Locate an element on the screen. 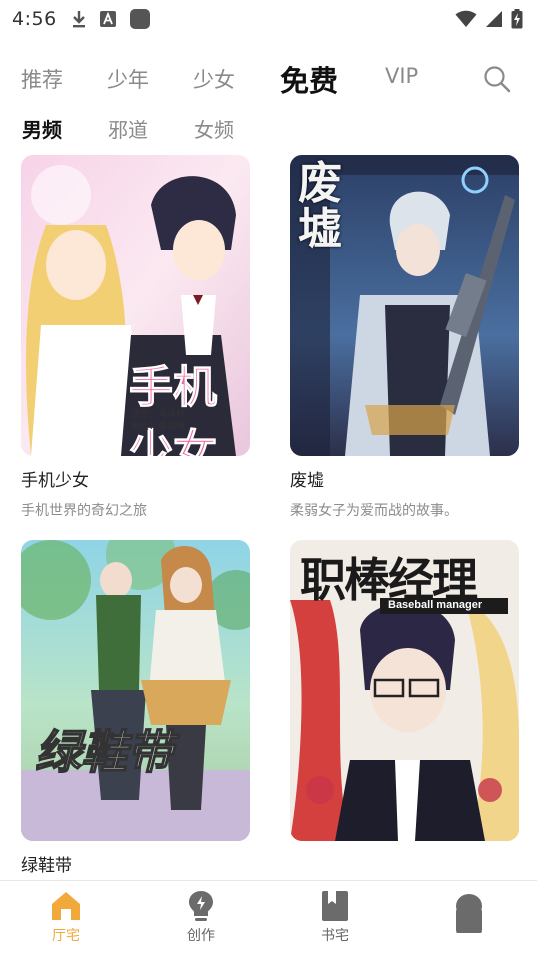 The height and width of the screenshot is (956, 537). sub-tabs: 男频 邪道 女频 is located at coordinates (268, 128).